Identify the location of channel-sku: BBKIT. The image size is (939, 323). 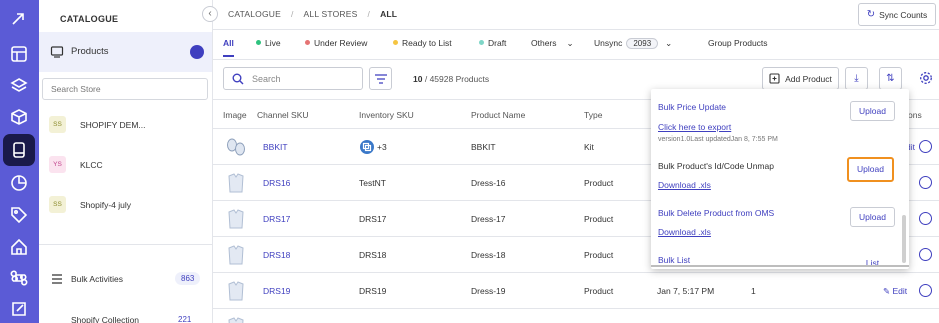
(275, 147).